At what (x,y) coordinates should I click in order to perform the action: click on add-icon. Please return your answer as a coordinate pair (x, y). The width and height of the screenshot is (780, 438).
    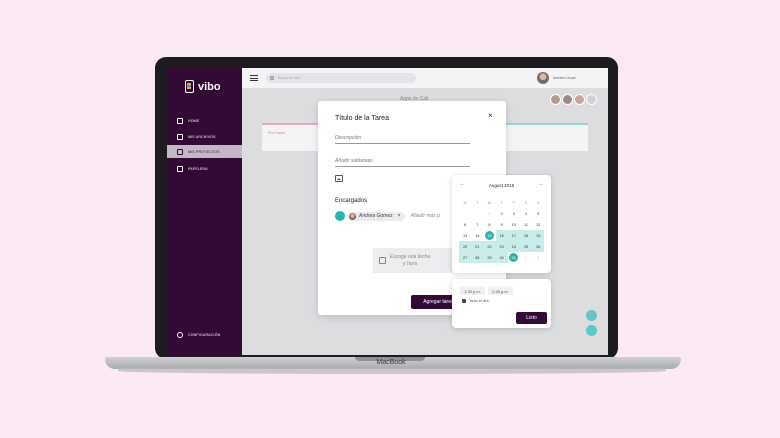
    Looking at the image, I should click on (591, 330).